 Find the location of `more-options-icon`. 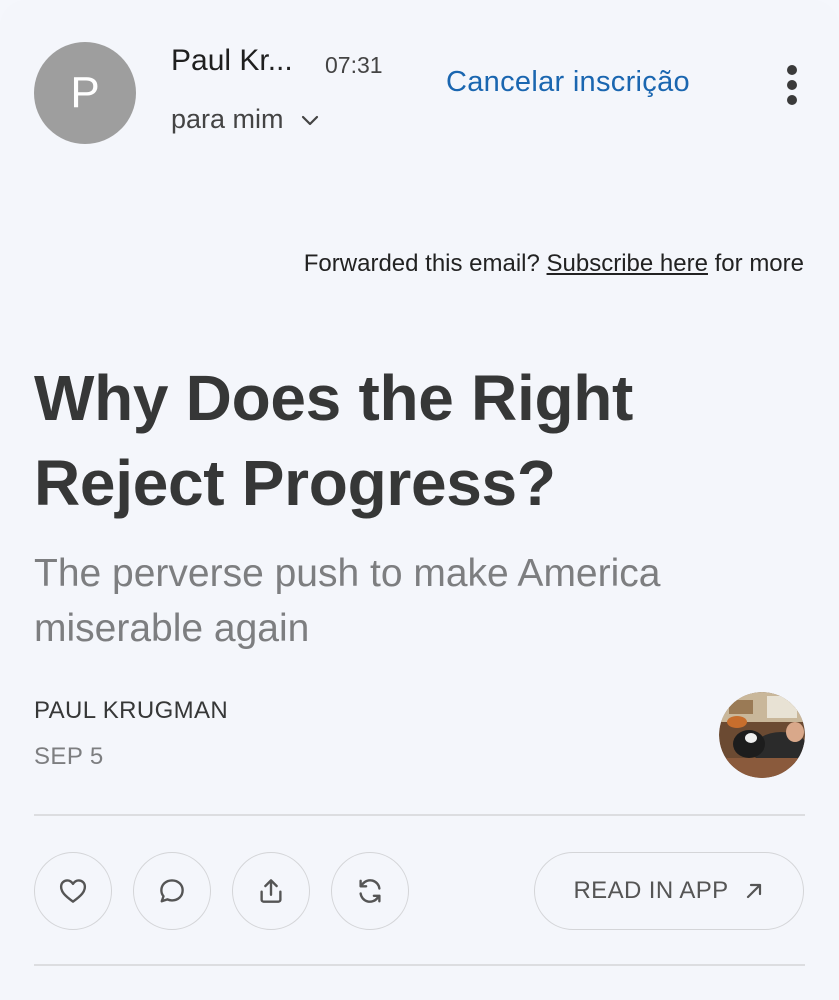

more-options-icon is located at coordinates (792, 85).